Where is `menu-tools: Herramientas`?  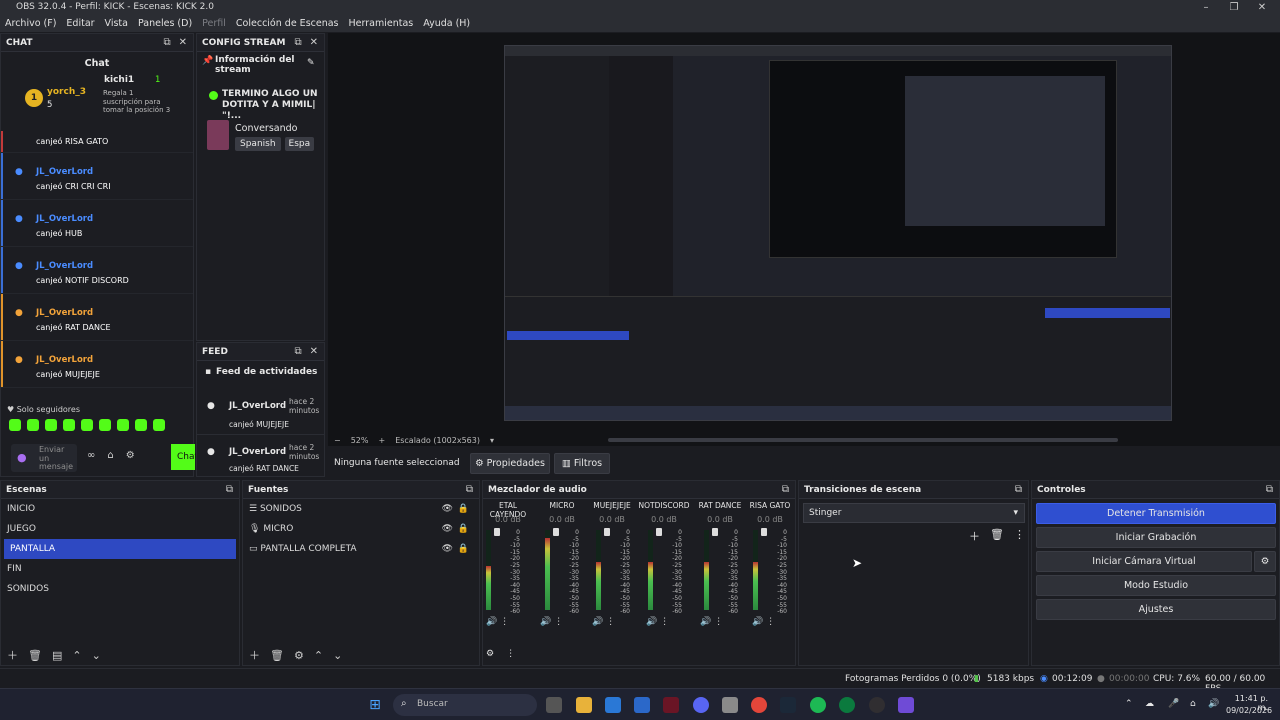
menu-tools: Herramientas is located at coordinates (381, 23).